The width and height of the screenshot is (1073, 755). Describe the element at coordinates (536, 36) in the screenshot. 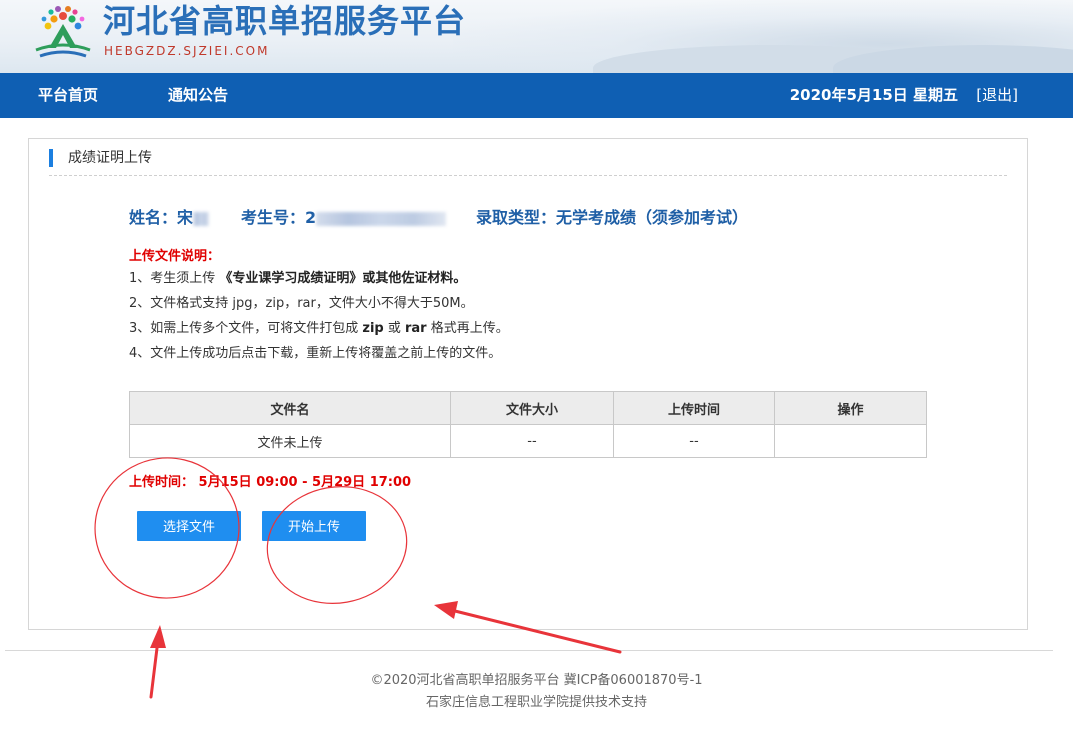

I see `site-header: 河北省高职单招服务平台 HEBGZDZ.SJZIEI.COM` at that location.